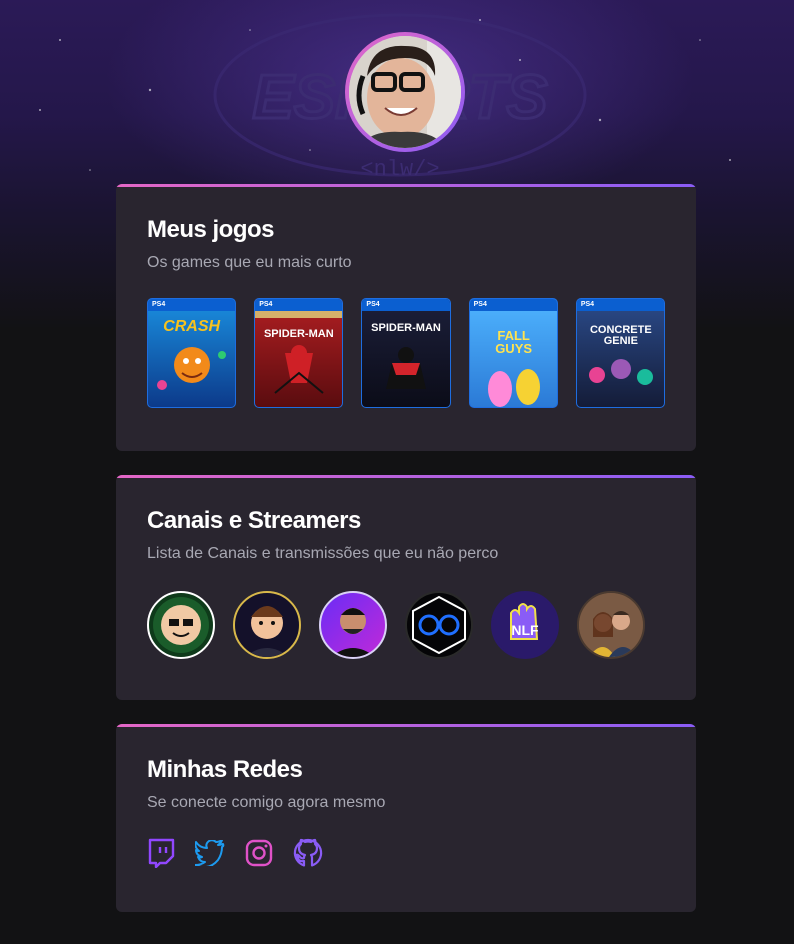 This screenshot has width=794, height=944. I want to click on twitch-link, so click(161, 853).